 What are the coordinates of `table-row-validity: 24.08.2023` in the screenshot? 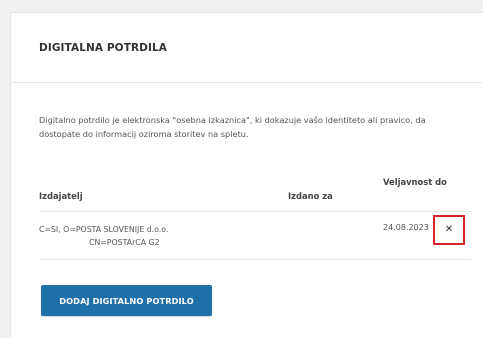 It's located at (406, 227).